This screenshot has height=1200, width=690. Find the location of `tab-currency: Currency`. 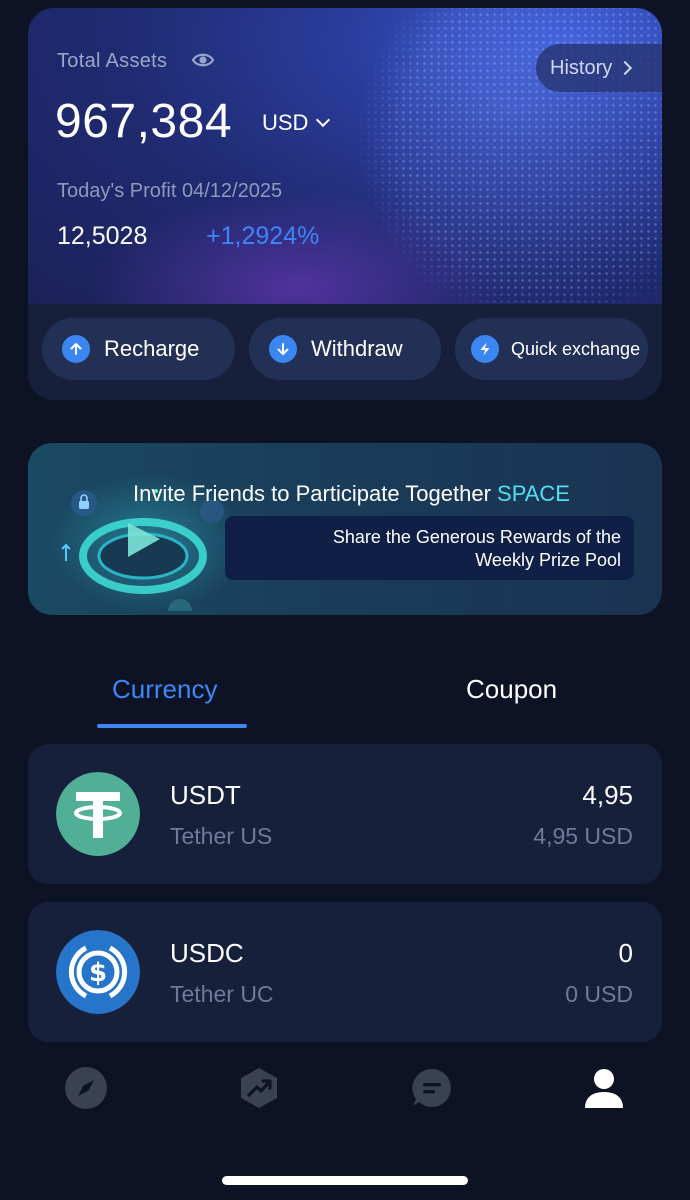

tab-currency: Currency is located at coordinates (164, 689).